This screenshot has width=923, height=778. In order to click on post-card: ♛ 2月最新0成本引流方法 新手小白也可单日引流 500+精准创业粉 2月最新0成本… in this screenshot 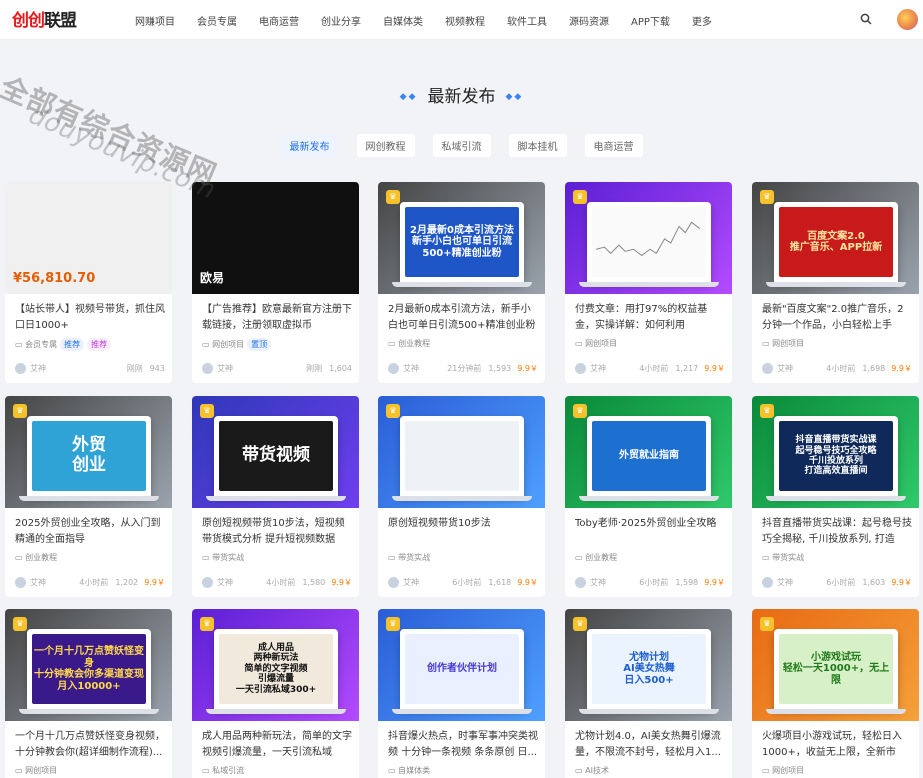, I will do `click(461, 282)`.